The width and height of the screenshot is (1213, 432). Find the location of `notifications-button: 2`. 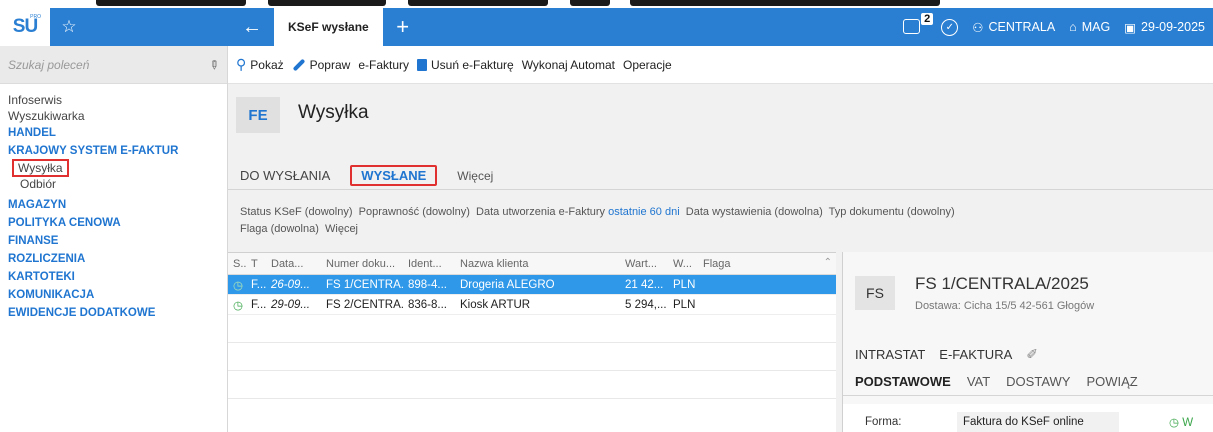

notifications-button: 2 is located at coordinates (918, 25).